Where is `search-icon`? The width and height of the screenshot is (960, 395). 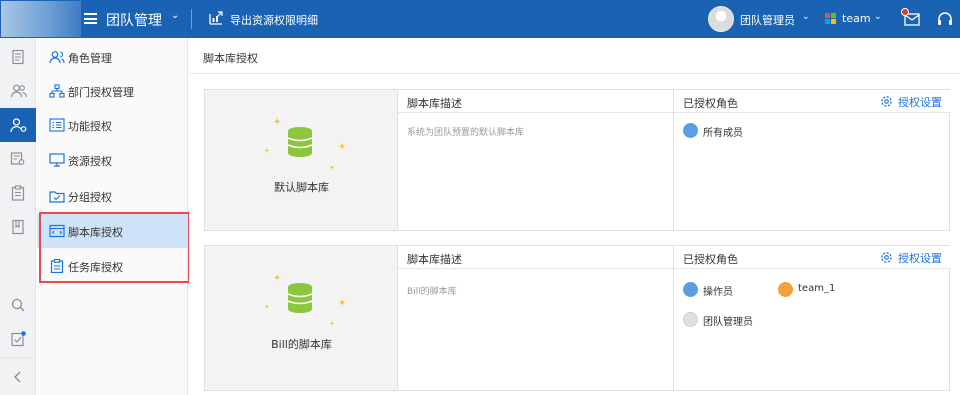 search-icon is located at coordinates (18, 305).